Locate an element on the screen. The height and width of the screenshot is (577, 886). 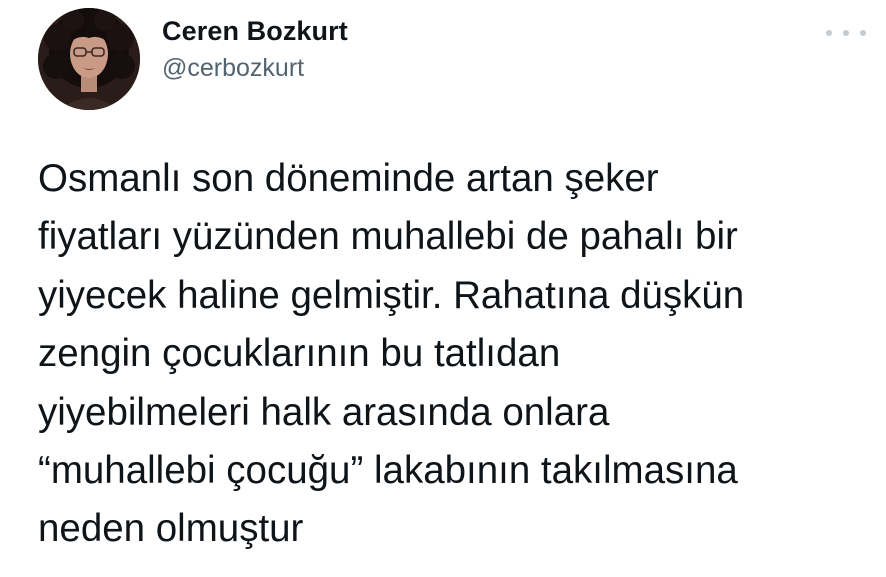
tweet-text-line: Osmanlı son döneminde artan şeker is located at coordinates (348, 178).